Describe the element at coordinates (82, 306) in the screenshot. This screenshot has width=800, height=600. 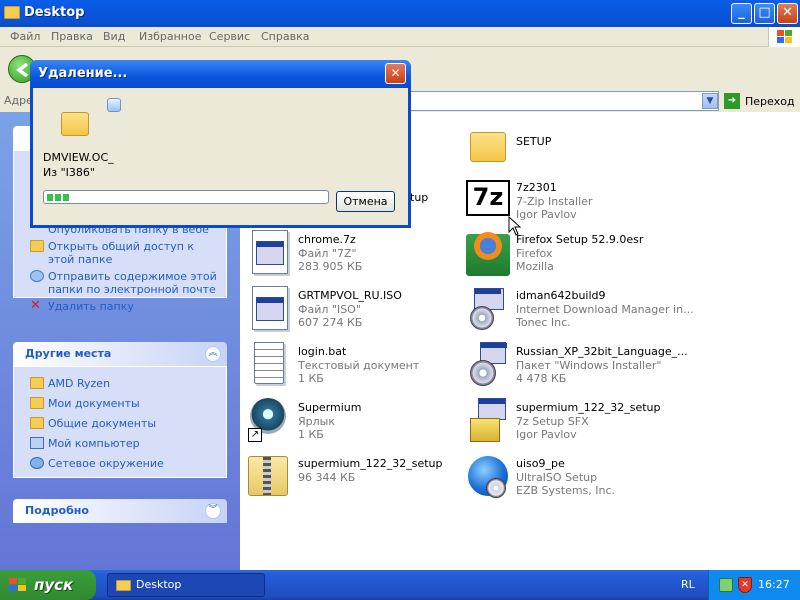
I see `delete-folder-link: ✕ Удалить папку` at that location.